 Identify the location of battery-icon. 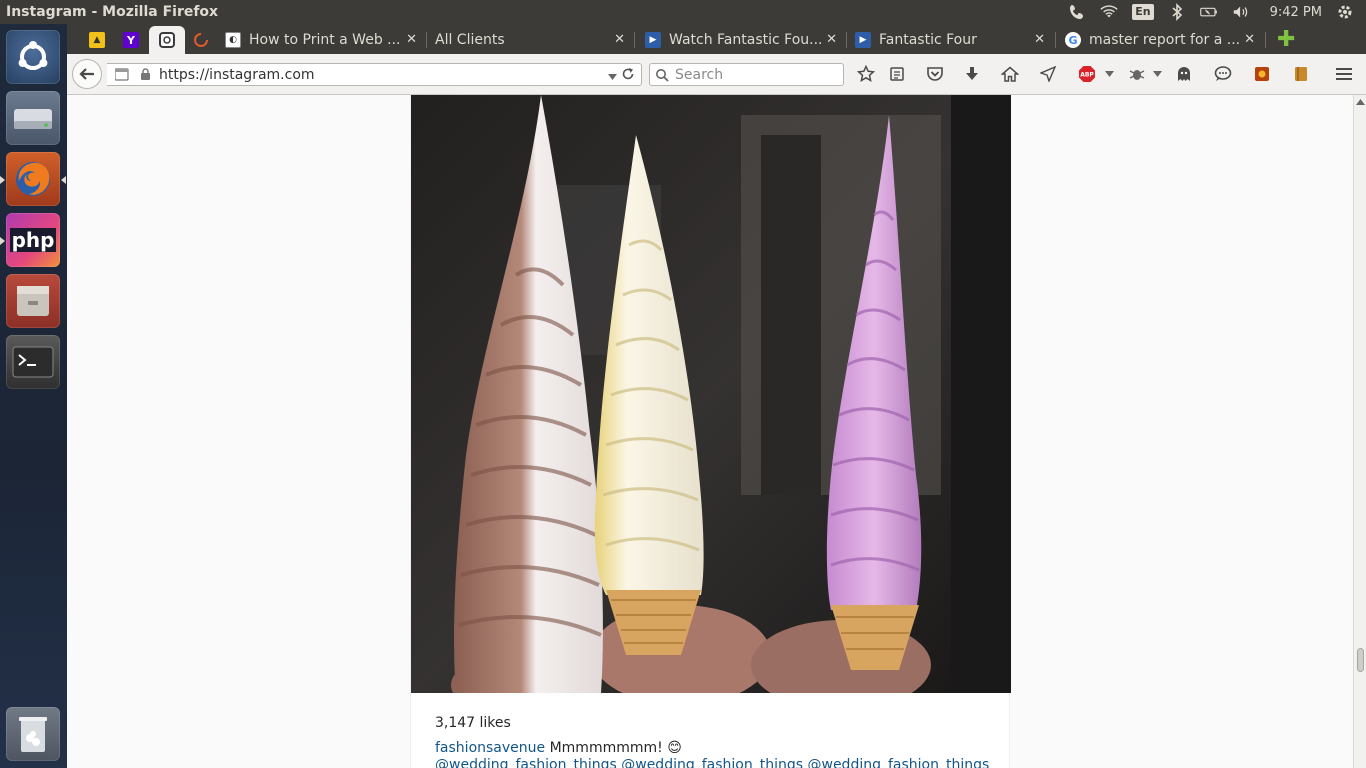
(1208, 12).